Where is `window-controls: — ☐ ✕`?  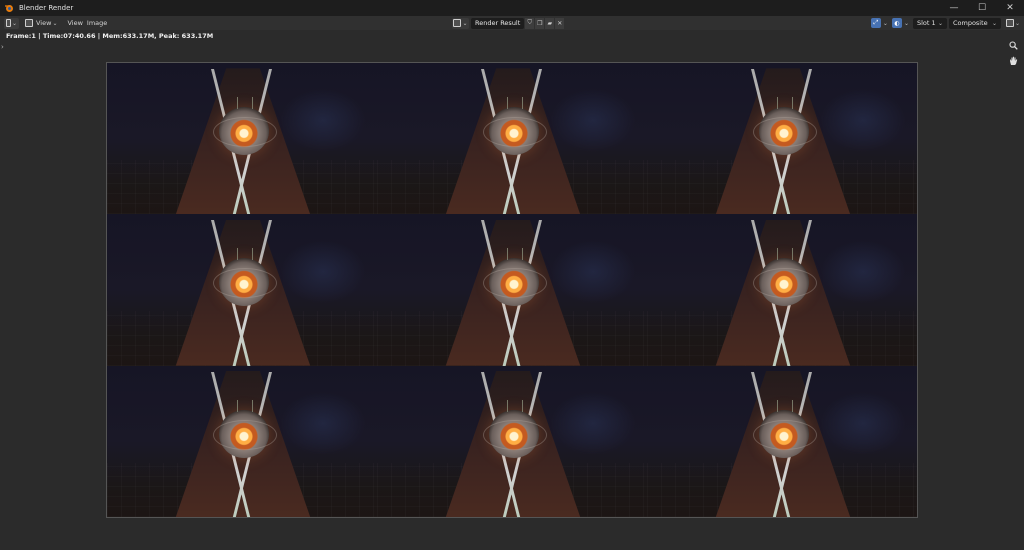 window-controls: — ☐ ✕ is located at coordinates (982, 8).